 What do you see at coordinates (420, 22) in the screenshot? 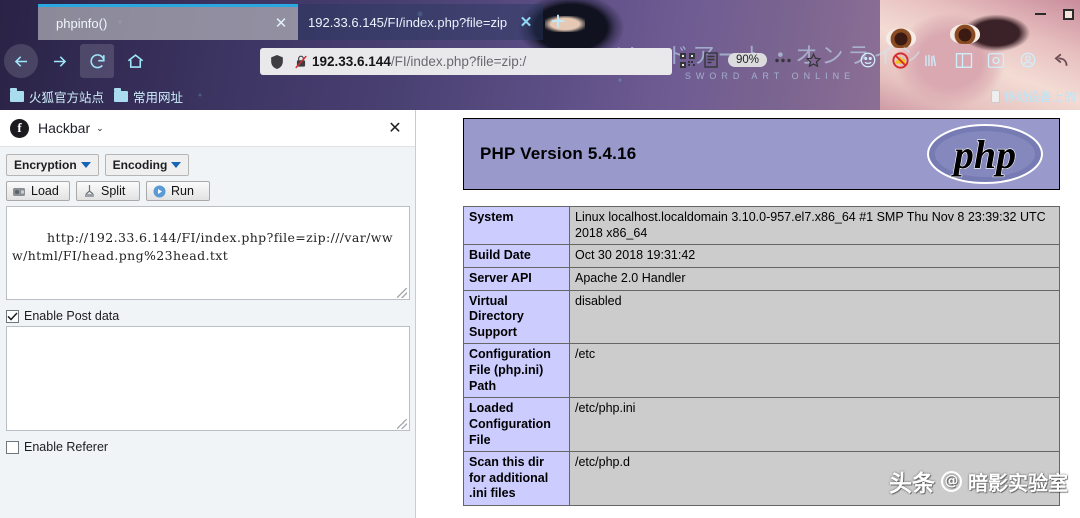
I see `tab-index-php: 192.33.6.145/FI/index.php?file=zip ✕` at bounding box center [420, 22].